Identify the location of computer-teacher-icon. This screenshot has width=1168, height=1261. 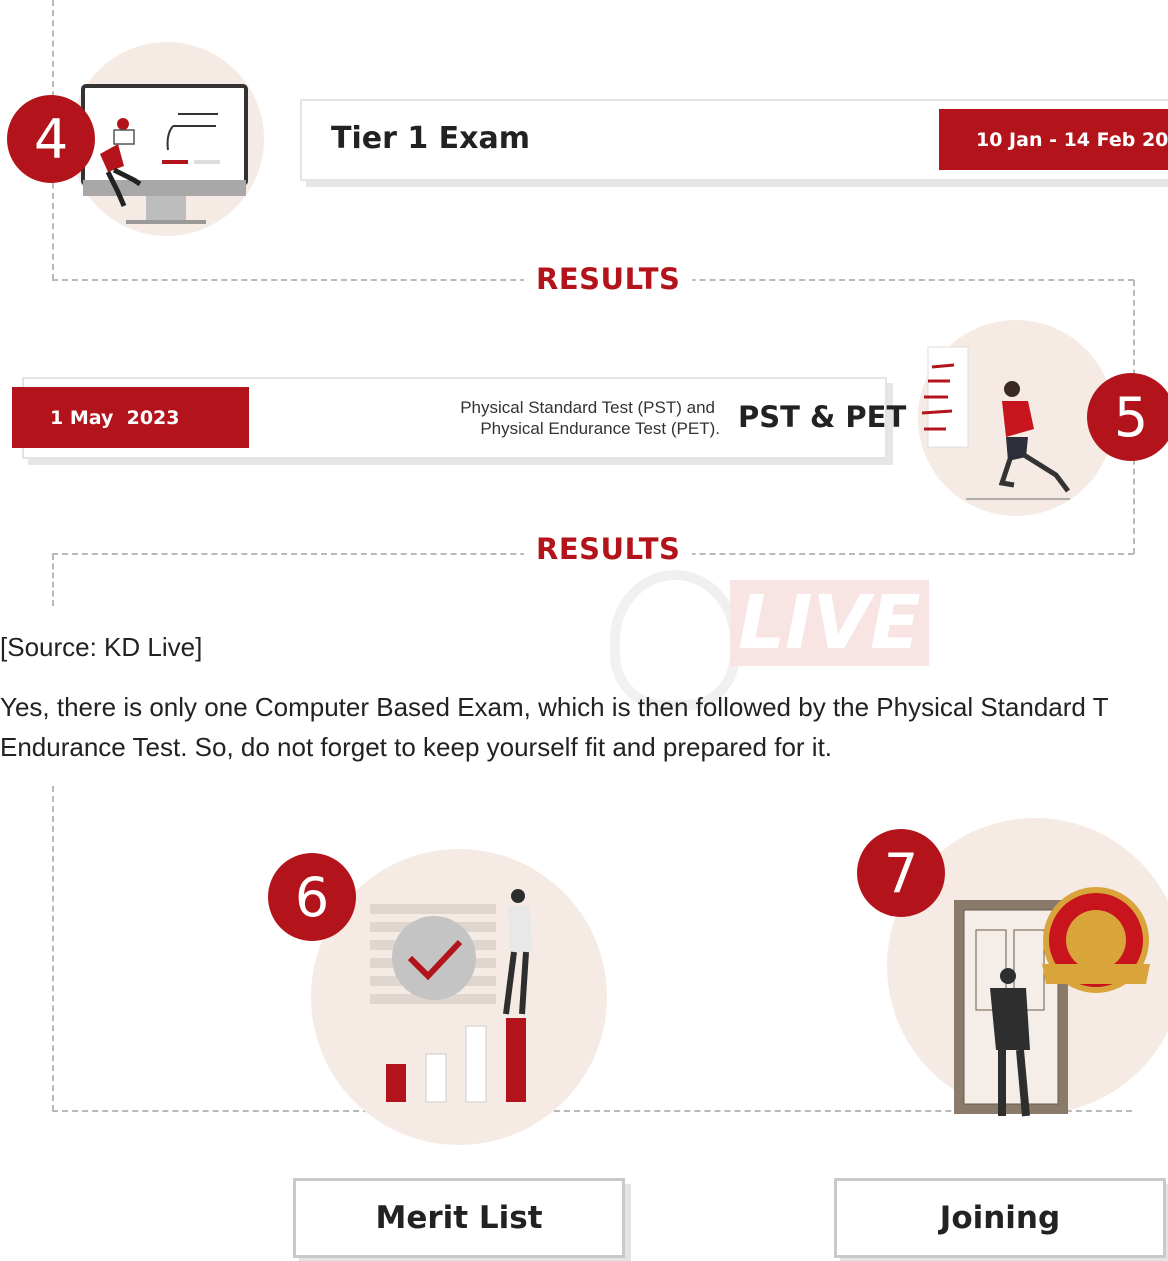
(164, 154).